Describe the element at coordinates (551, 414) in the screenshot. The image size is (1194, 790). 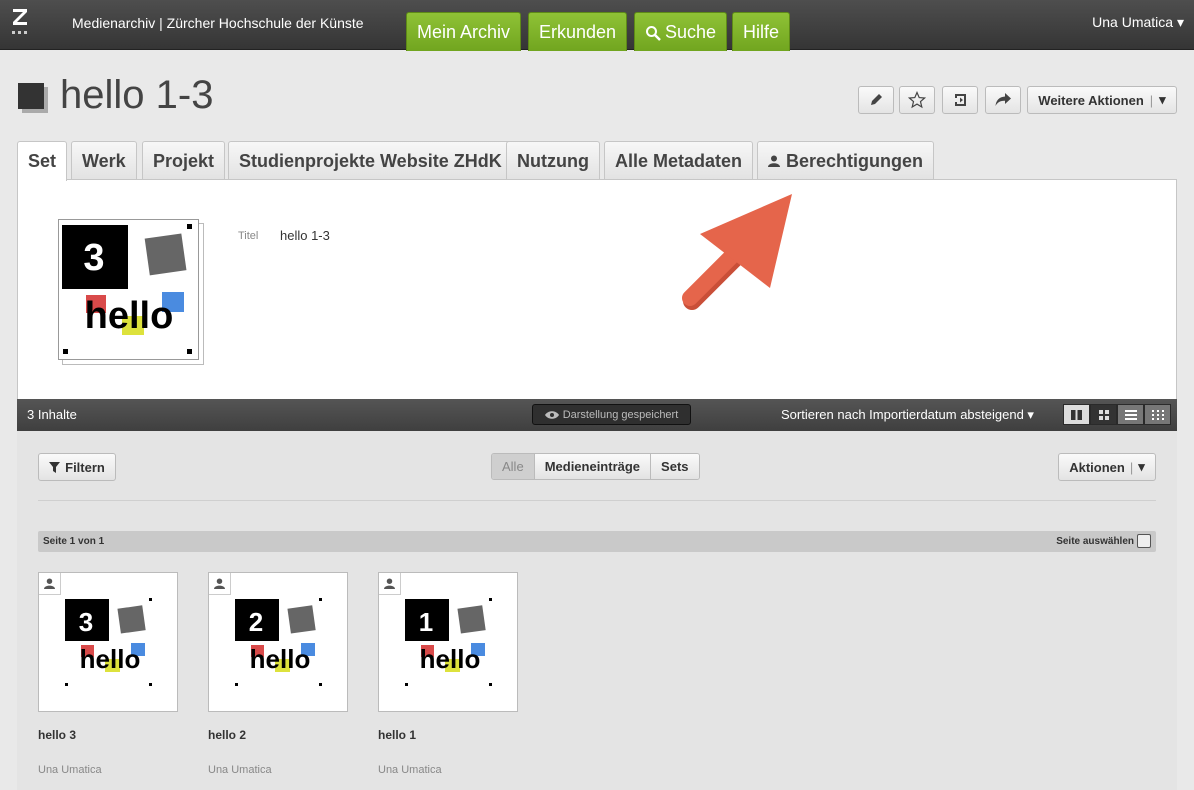
I see `eye-icon` at that location.